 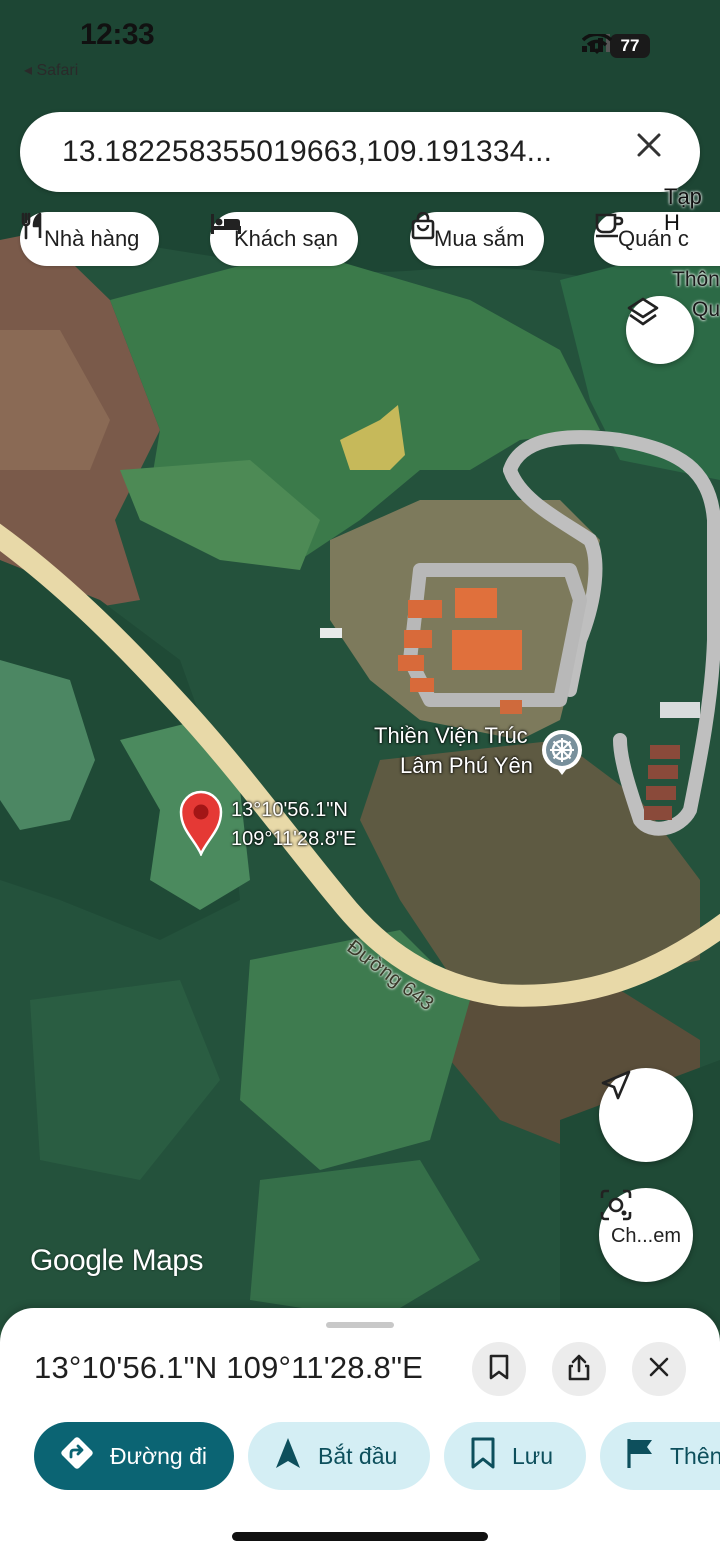 I want to click on save-bookmark-button, so click(x=499, y=1369).